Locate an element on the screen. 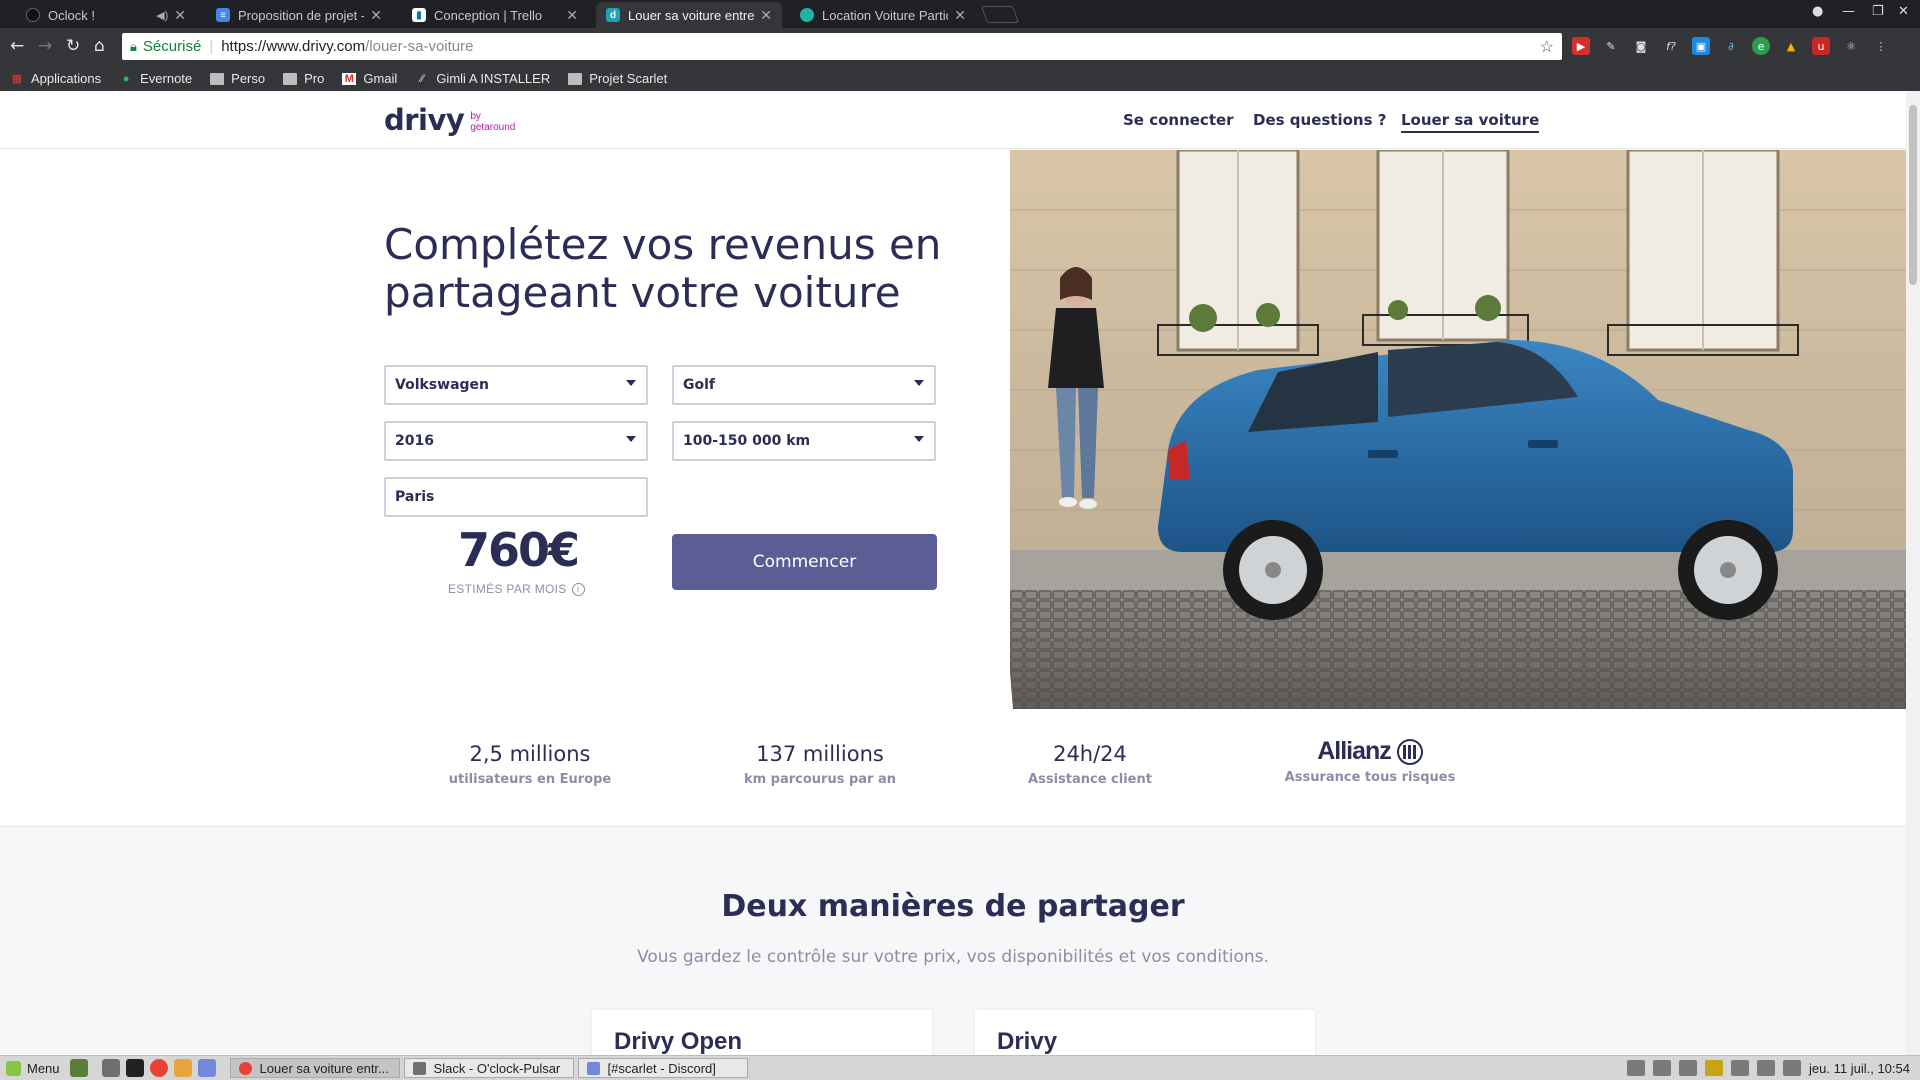  google-docs-icon: ≡ is located at coordinates (223, 15).